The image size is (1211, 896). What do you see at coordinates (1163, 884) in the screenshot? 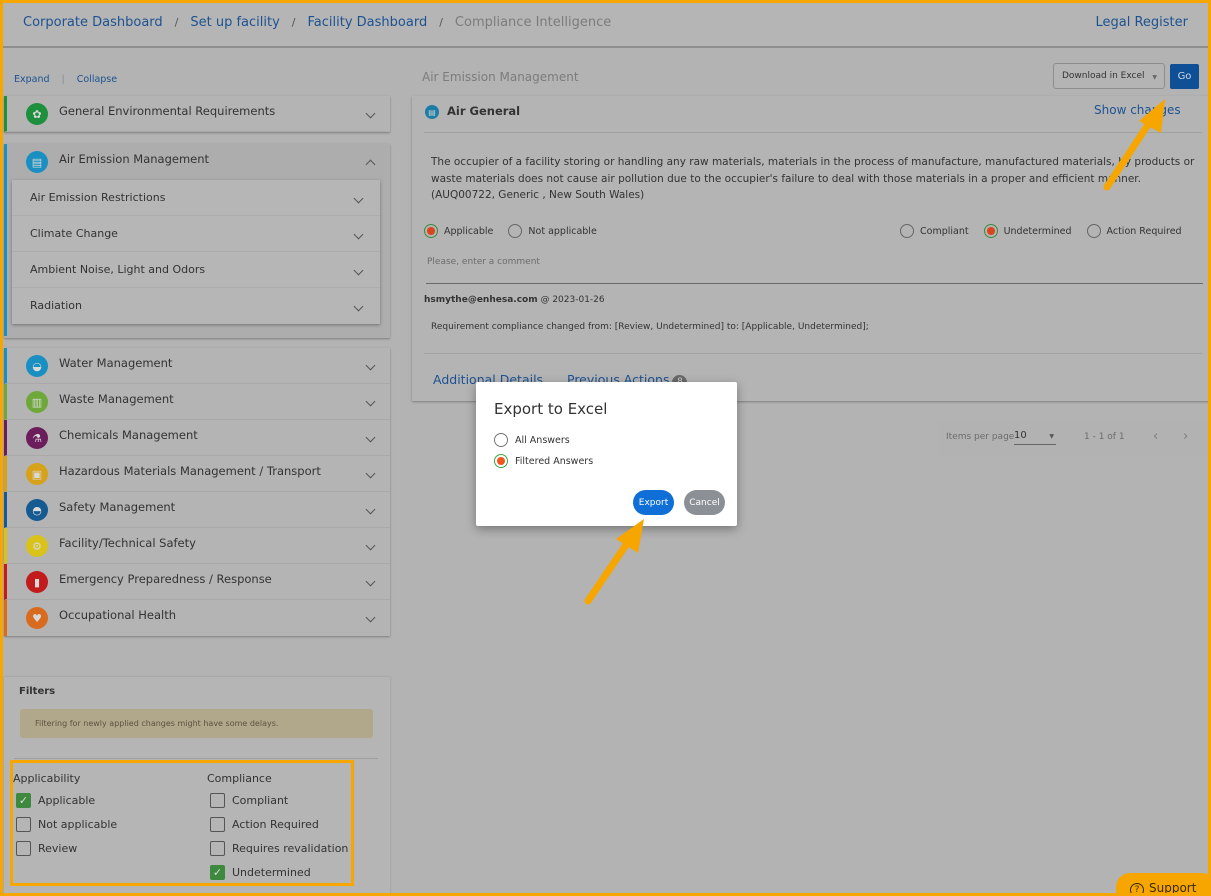
I see `support-button: ? Support` at bounding box center [1163, 884].